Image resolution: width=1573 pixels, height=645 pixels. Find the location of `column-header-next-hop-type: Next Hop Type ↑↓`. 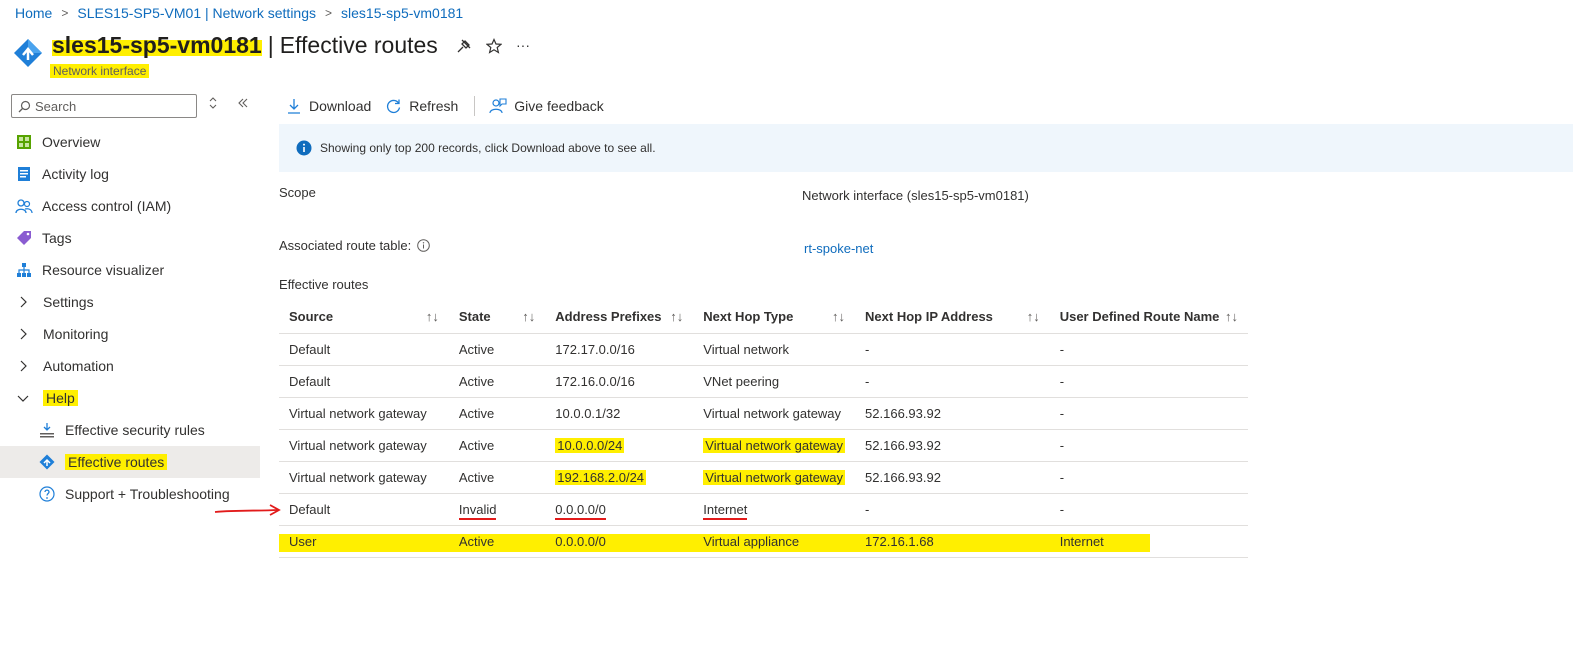

column-header-next-hop-type: Next Hop Type ↑↓ is located at coordinates (774, 317).